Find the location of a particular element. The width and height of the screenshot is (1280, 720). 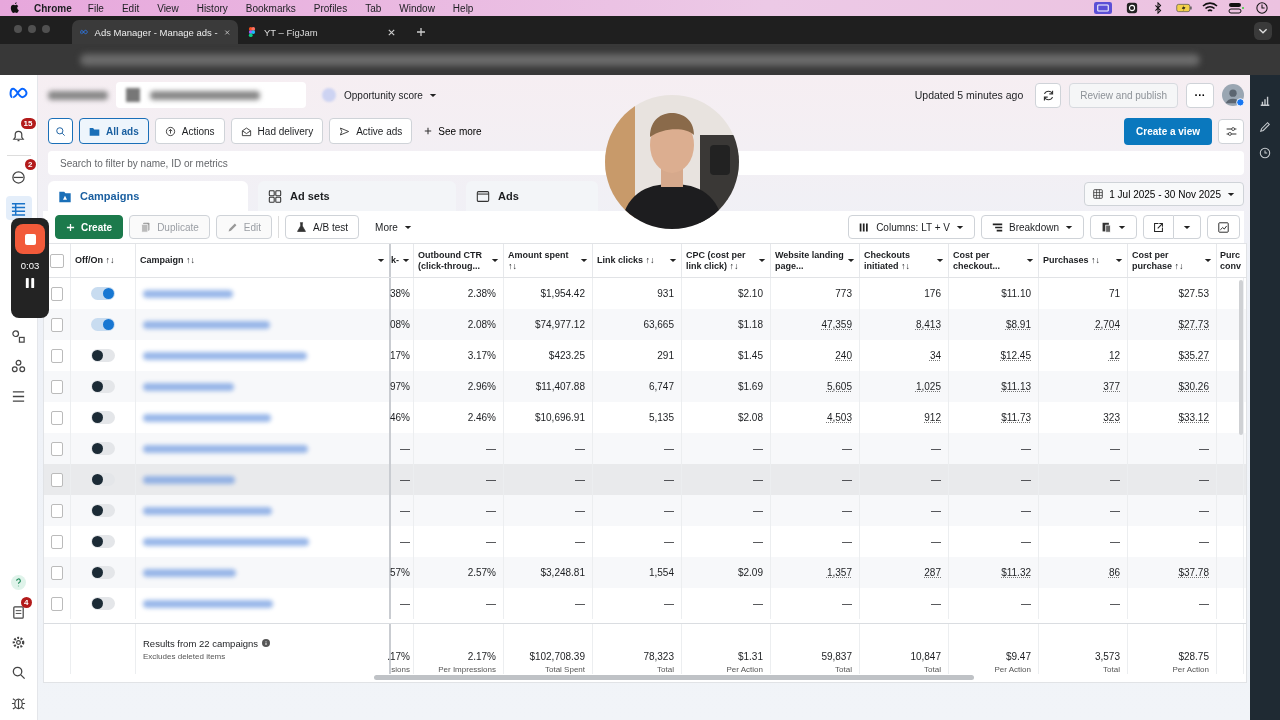

browser-tab: YT – FigJam is located at coordinates (321, 32).